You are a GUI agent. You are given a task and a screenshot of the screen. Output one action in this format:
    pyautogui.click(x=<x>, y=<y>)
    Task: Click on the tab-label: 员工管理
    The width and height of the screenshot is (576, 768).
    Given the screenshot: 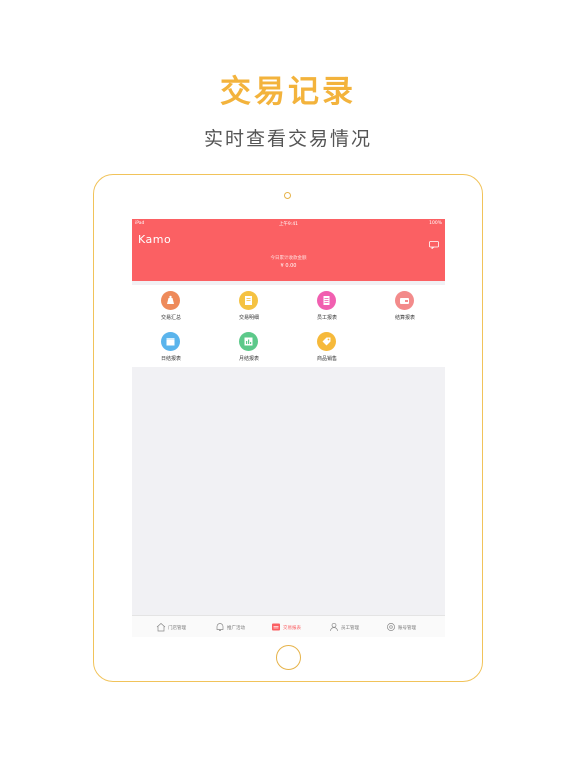 What is the action you would take?
    pyautogui.click(x=350, y=628)
    